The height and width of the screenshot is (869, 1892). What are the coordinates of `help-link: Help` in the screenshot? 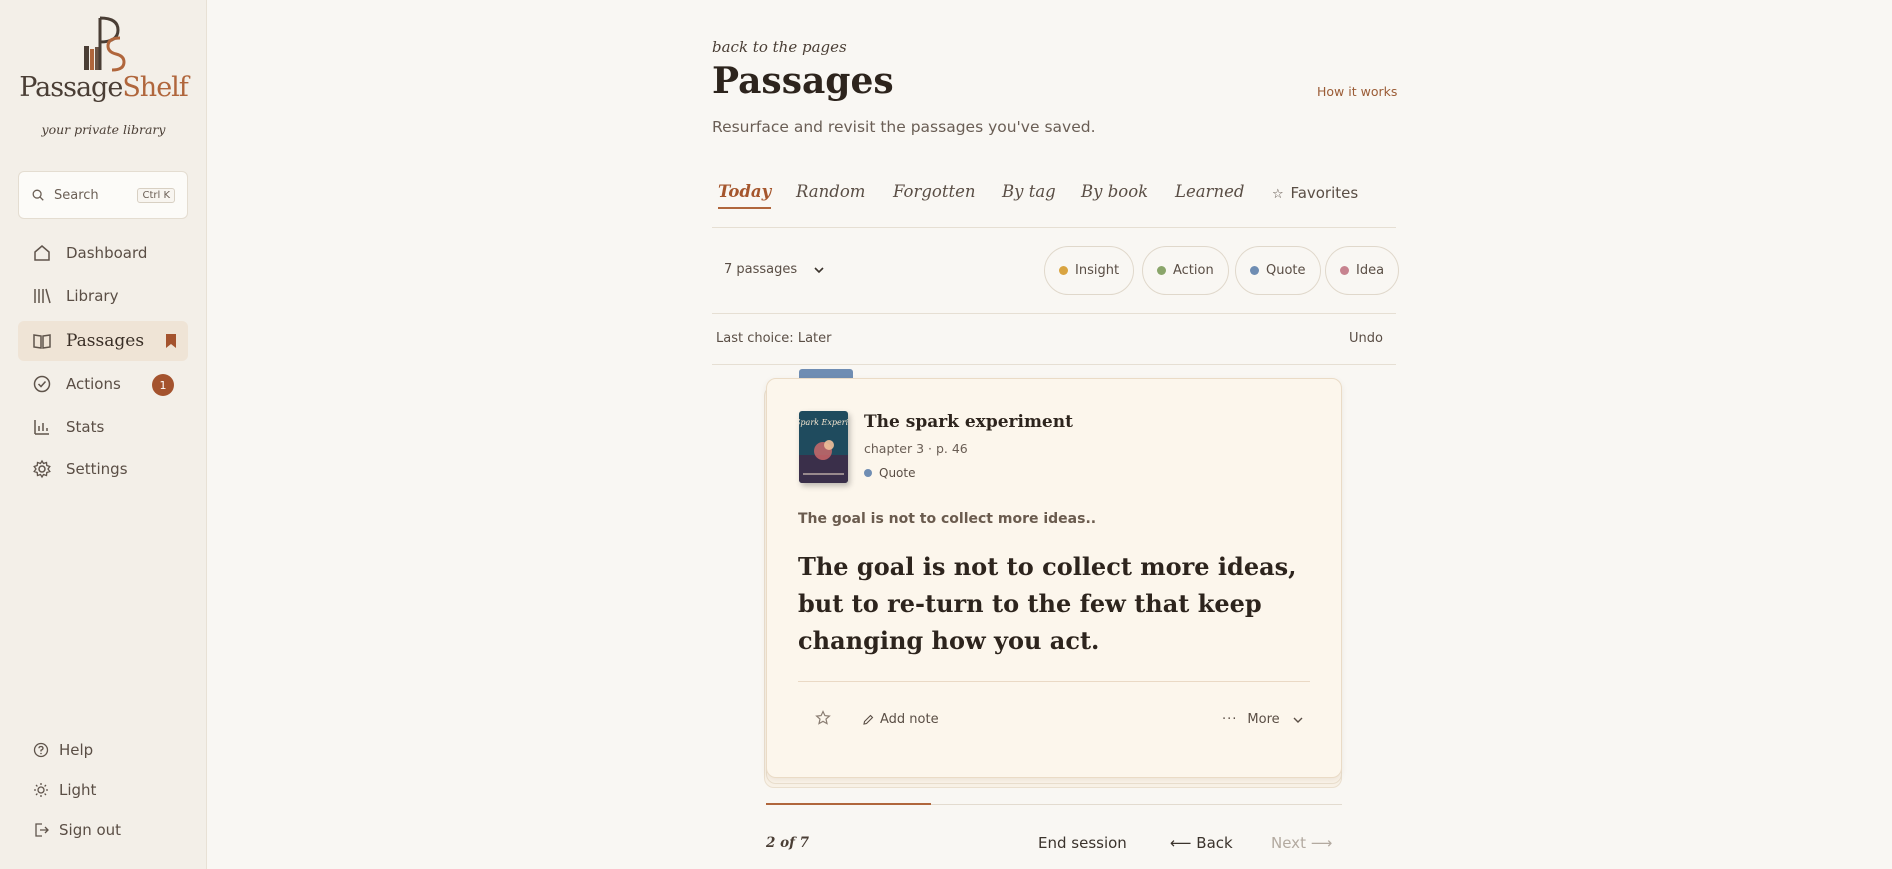 It's located at (63, 750).